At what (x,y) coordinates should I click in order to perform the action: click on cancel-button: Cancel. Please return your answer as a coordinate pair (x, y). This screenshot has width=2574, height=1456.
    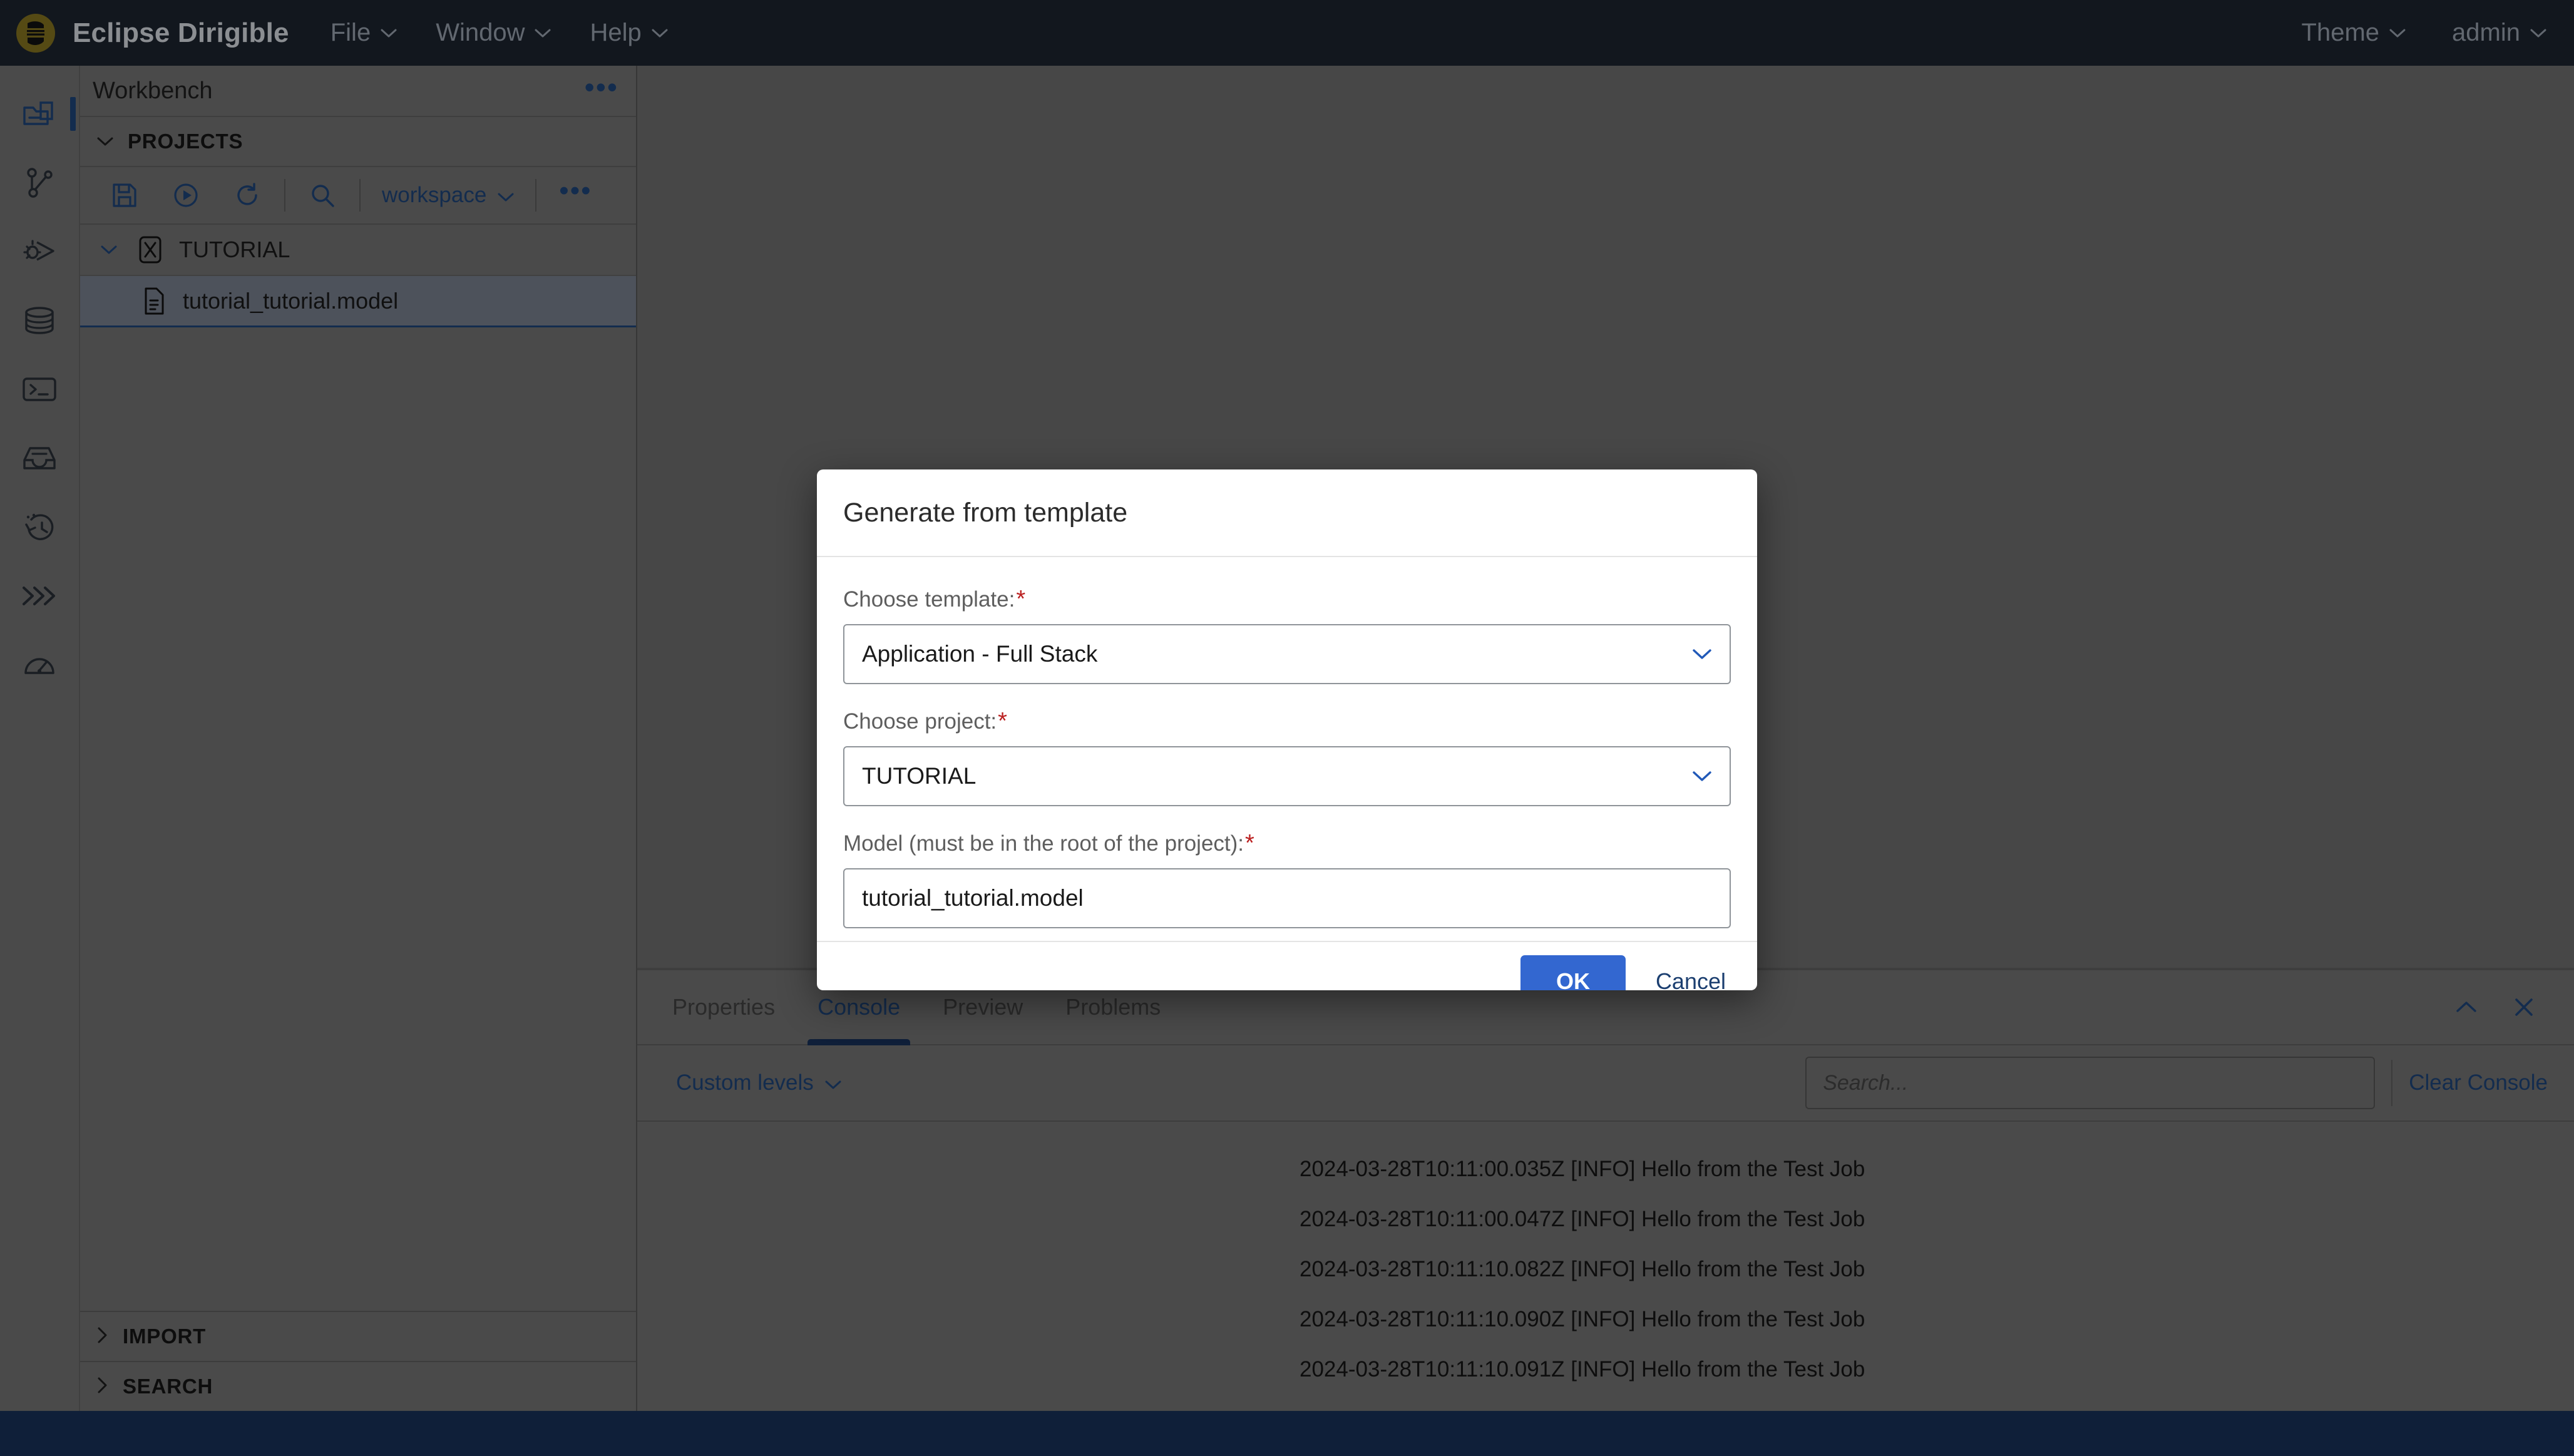
    Looking at the image, I should click on (1691, 979).